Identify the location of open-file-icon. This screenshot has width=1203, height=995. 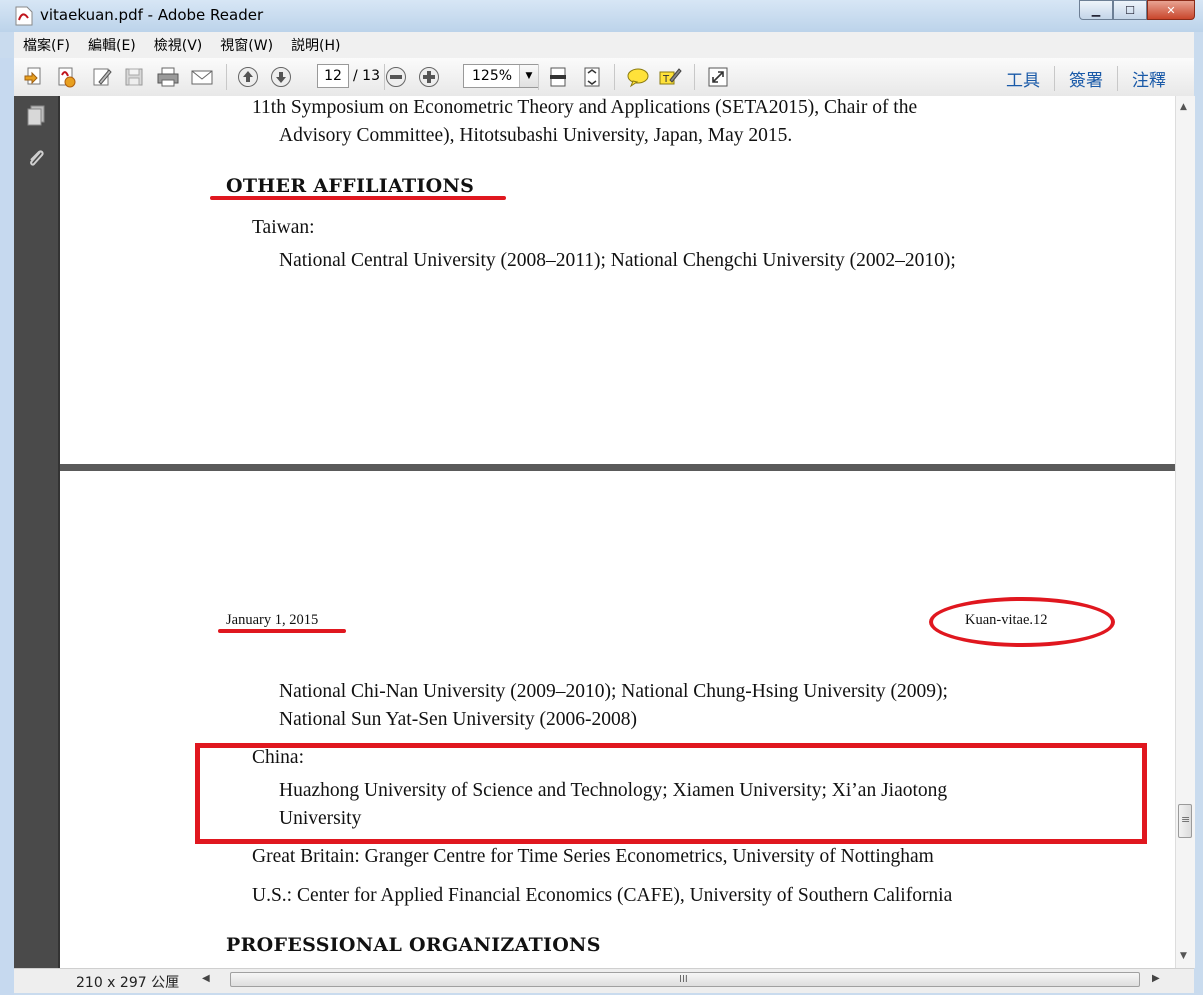
(32, 76).